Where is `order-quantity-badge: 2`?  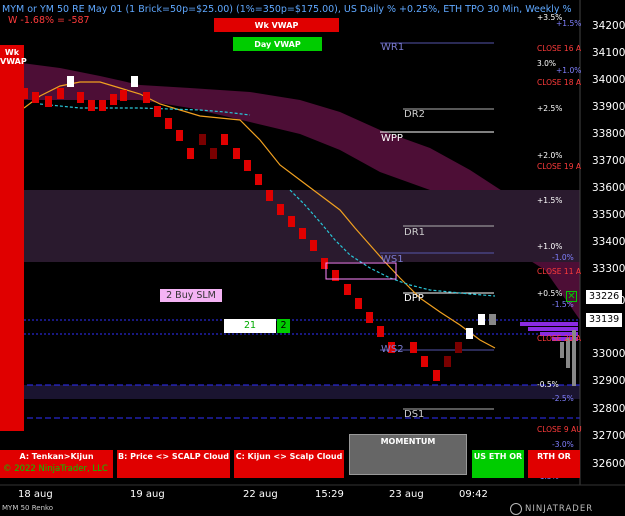 order-quantity-badge: 2 is located at coordinates (283, 326).